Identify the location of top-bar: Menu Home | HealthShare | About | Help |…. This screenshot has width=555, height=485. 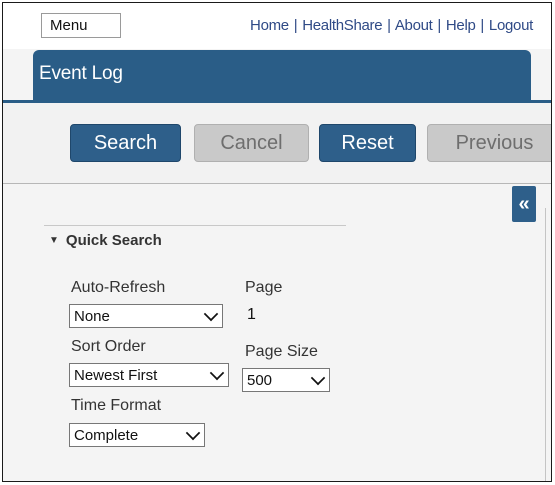
(277, 26).